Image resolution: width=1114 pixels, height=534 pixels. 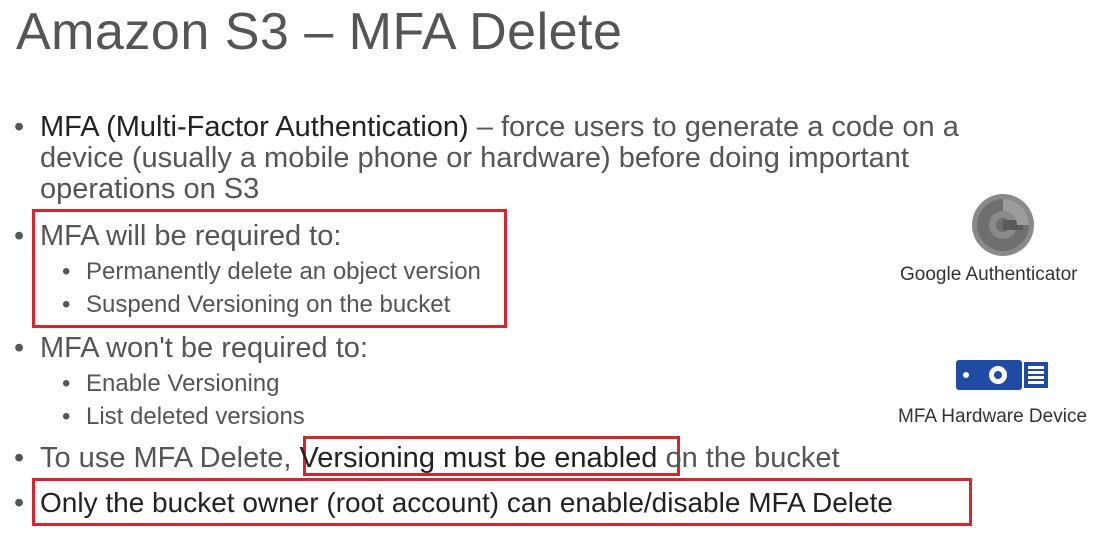 I want to click on sub-bullet-enable-versioning: Enable Versioning, so click(x=183, y=383).